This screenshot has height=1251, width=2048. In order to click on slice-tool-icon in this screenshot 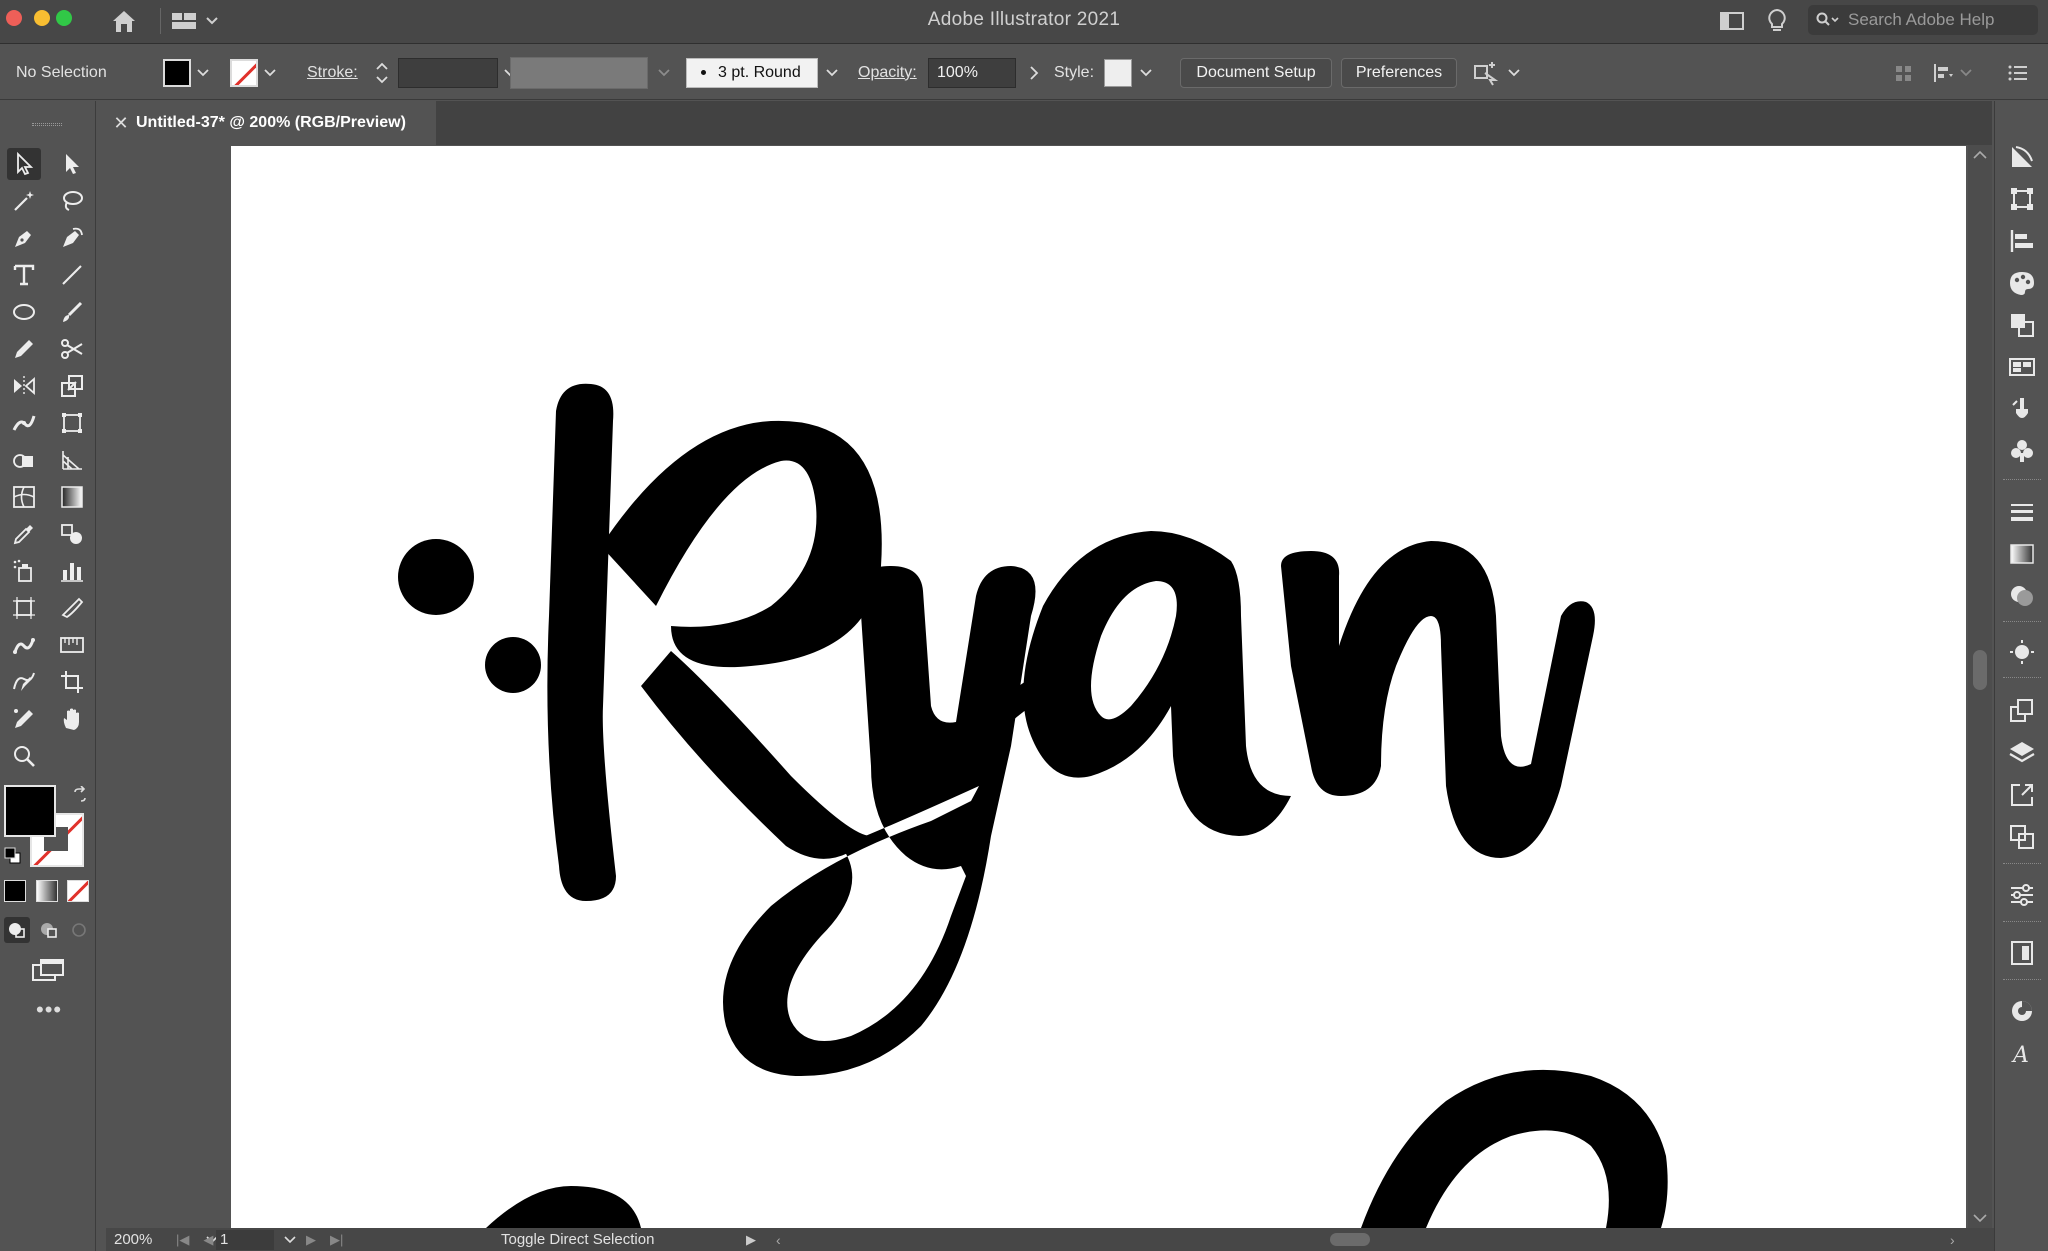, I will do `click(72, 608)`.